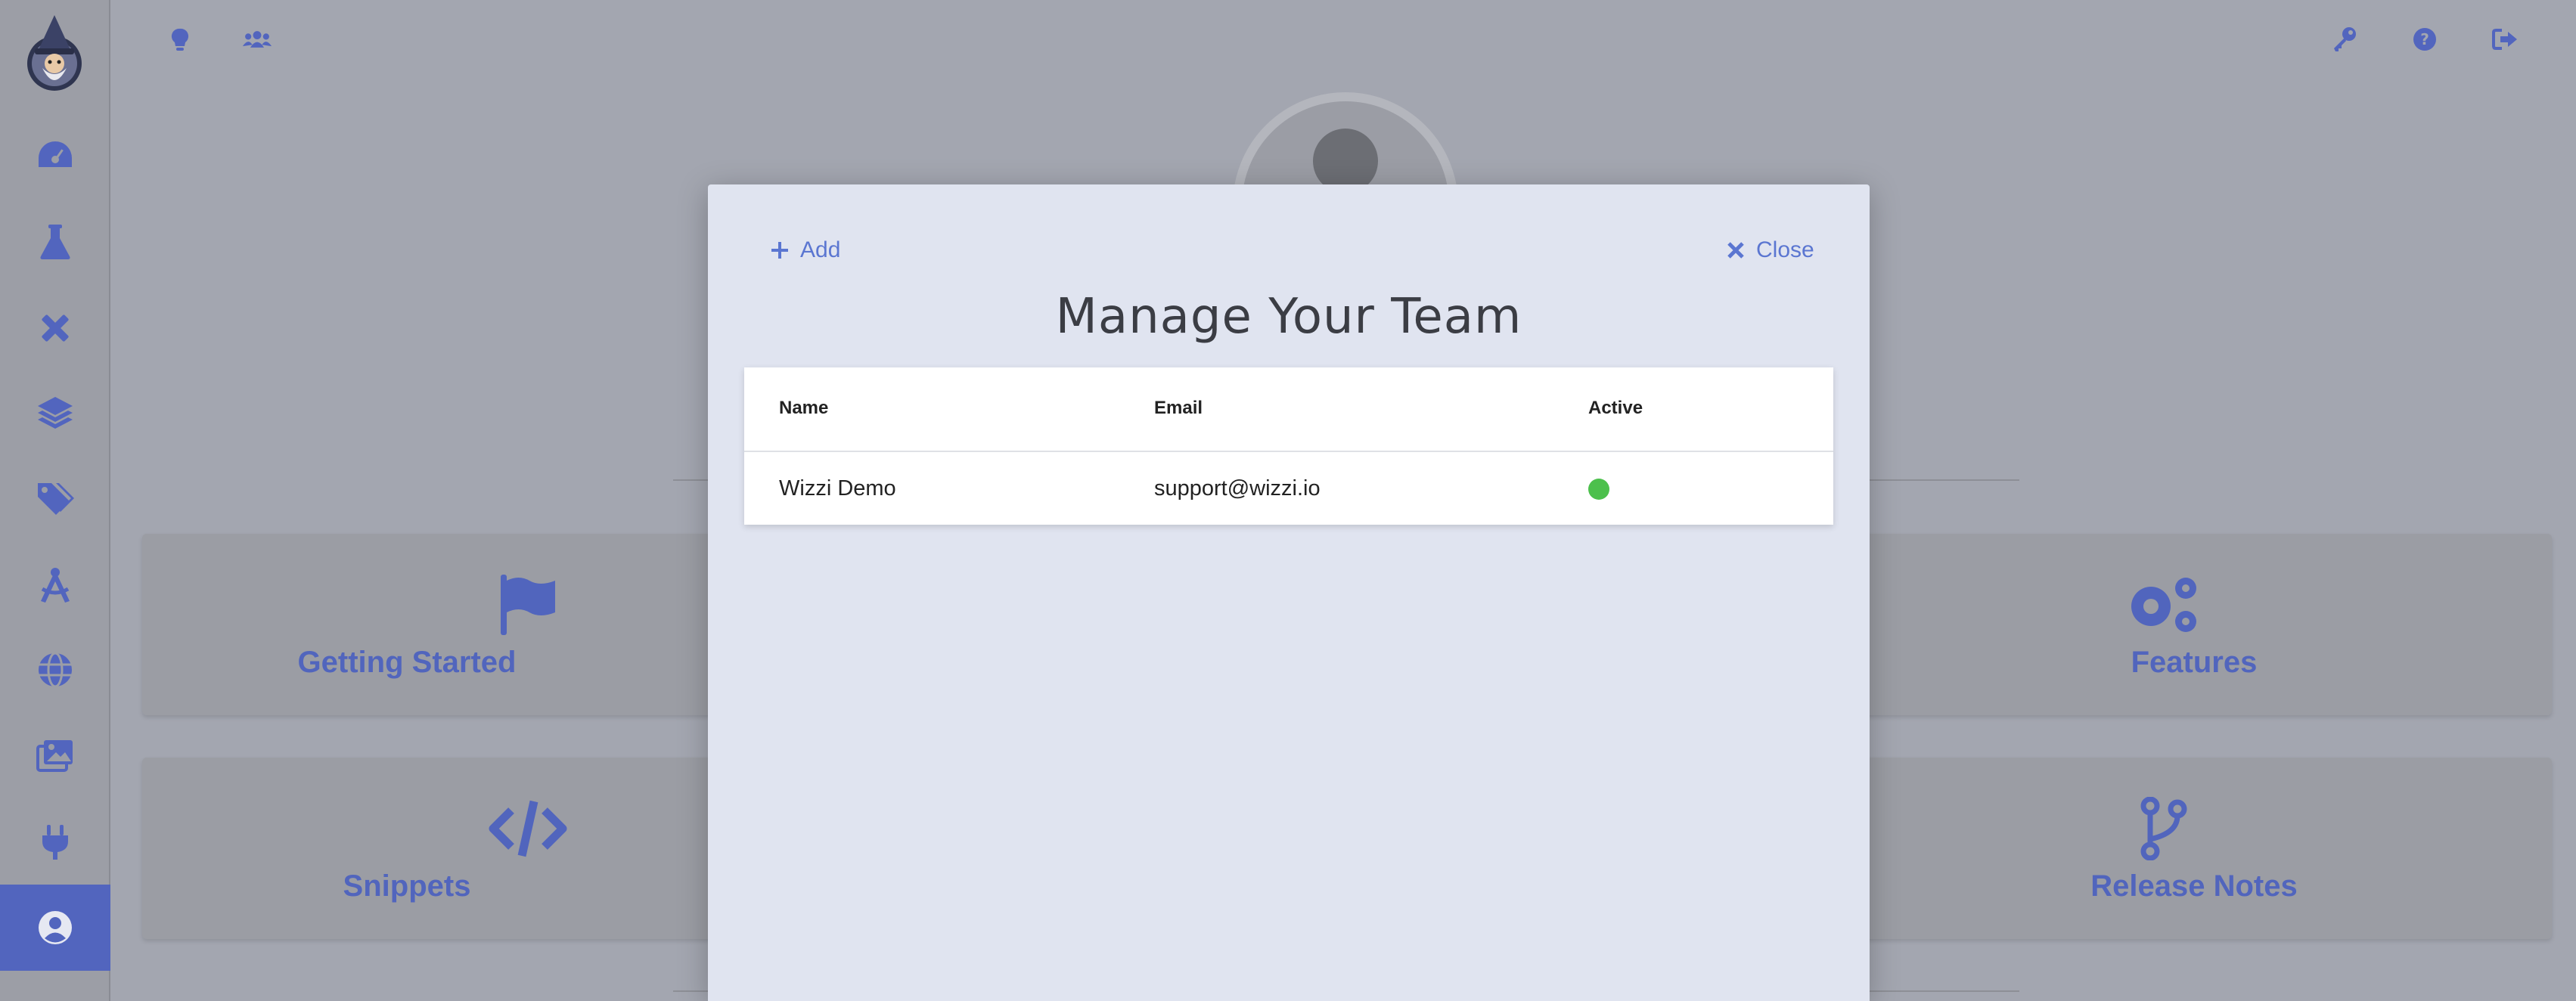  I want to click on sidebar-item-flask, so click(55, 242).